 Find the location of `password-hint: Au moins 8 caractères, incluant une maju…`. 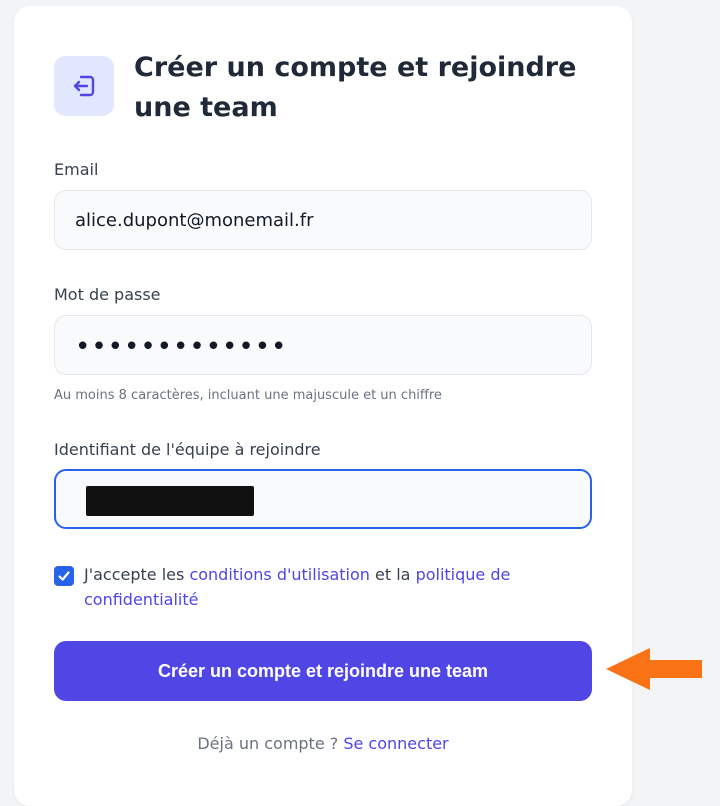

password-hint: Au moins 8 caractères, incluant une maju… is located at coordinates (248, 395).